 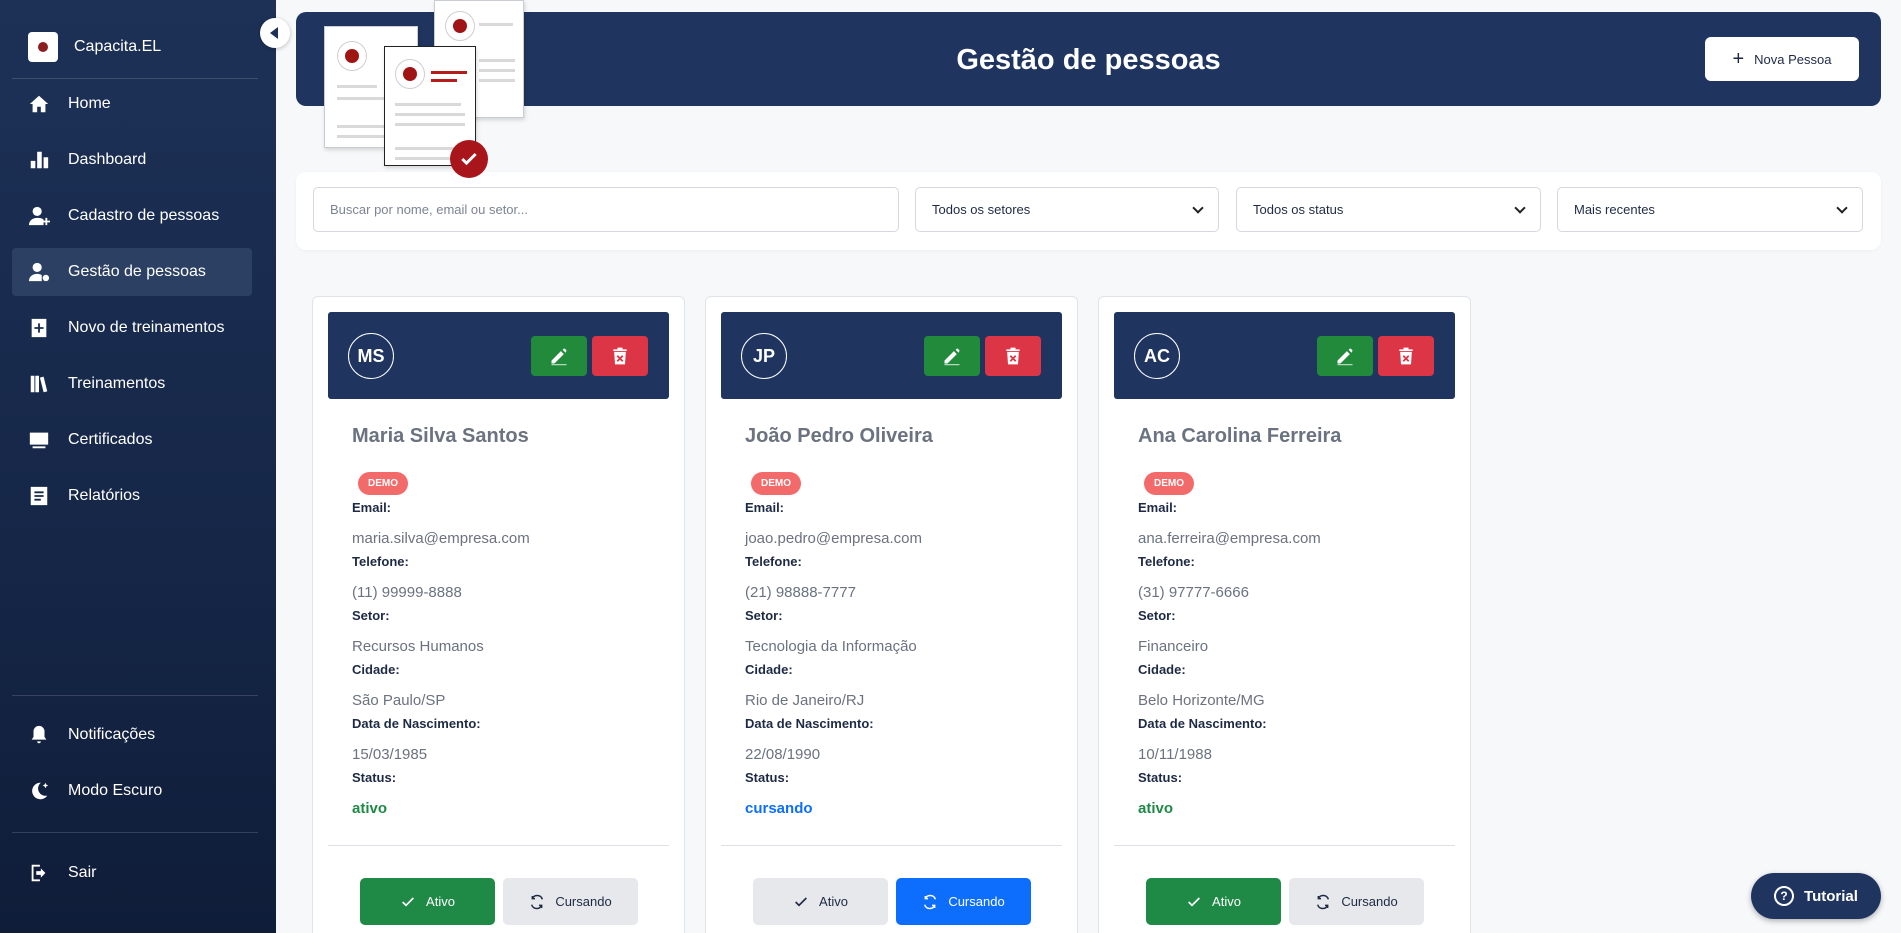 I want to click on sidebar-item-certificados: Certificados, so click(x=132, y=440).